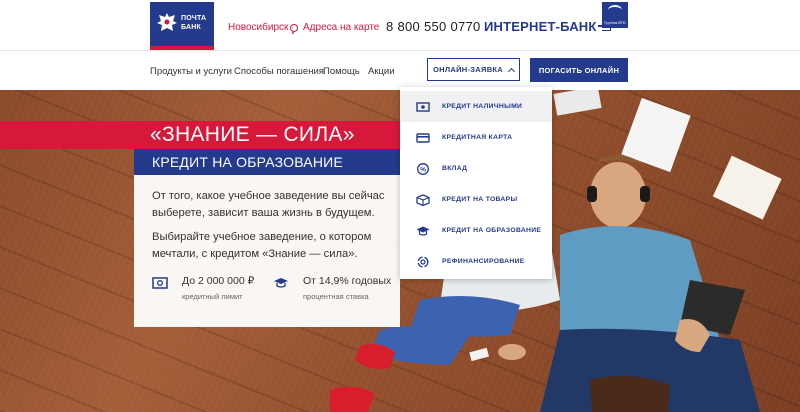 The height and width of the screenshot is (412, 800). Describe the element at coordinates (615, 10) in the screenshot. I see `vtb-logo-icon` at that location.